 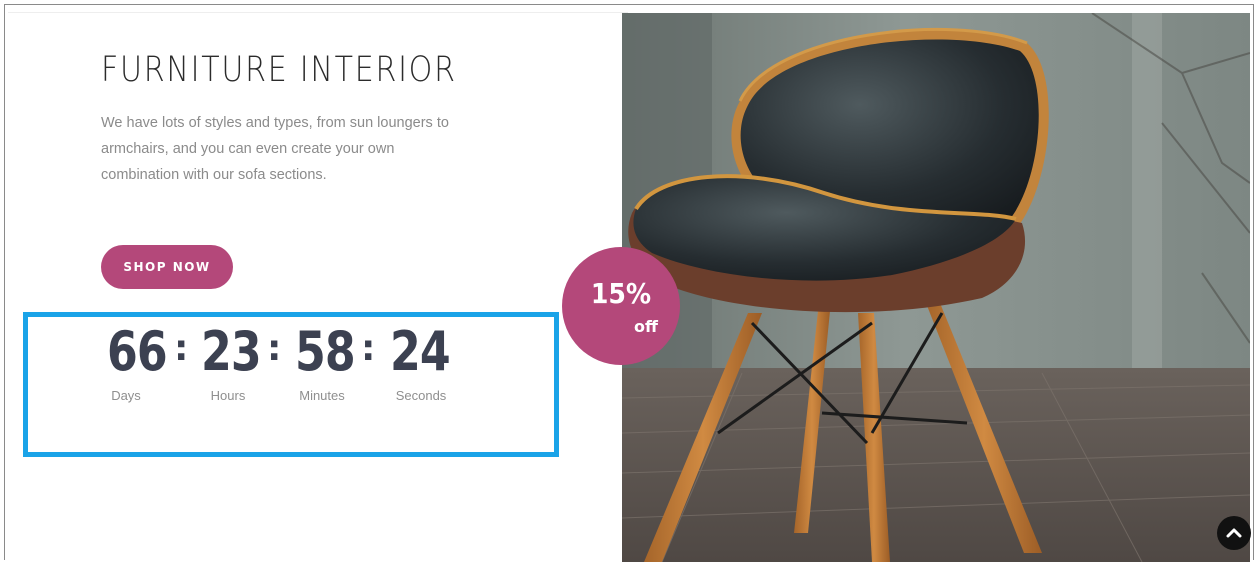 What do you see at coordinates (167, 267) in the screenshot?
I see `shop-now-button: SHOP NOW` at bounding box center [167, 267].